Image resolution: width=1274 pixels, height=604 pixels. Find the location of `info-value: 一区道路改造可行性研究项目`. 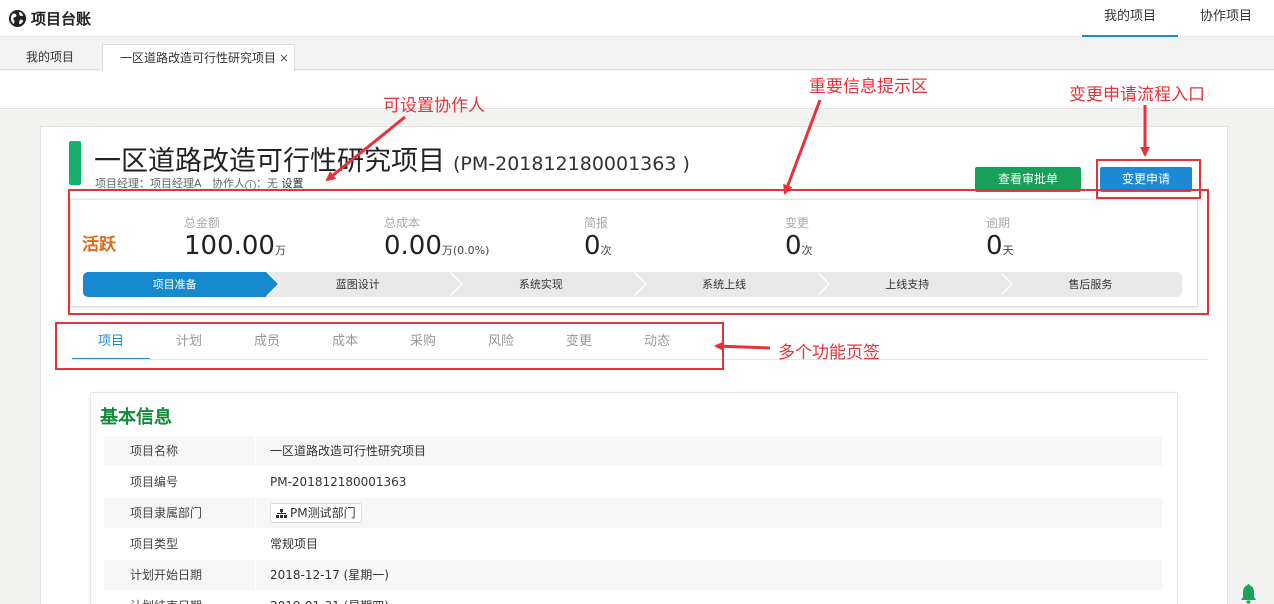

info-value: 一区道路改造可行性研究项目 is located at coordinates (348, 451).